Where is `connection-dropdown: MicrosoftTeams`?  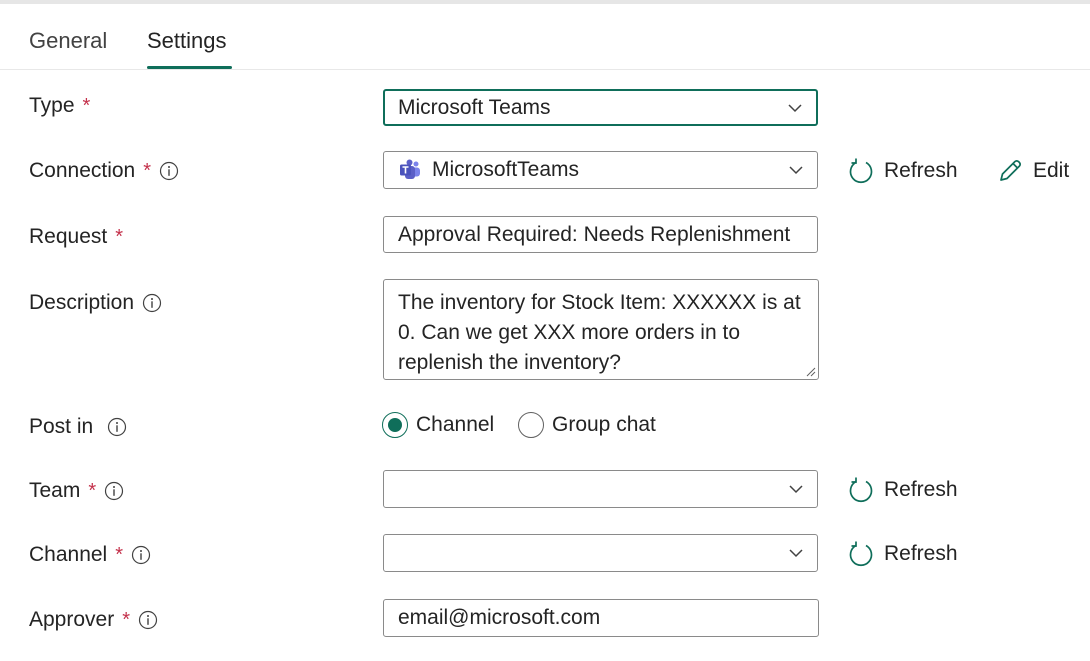
connection-dropdown: MicrosoftTeams is located at coordinates (600, 170).